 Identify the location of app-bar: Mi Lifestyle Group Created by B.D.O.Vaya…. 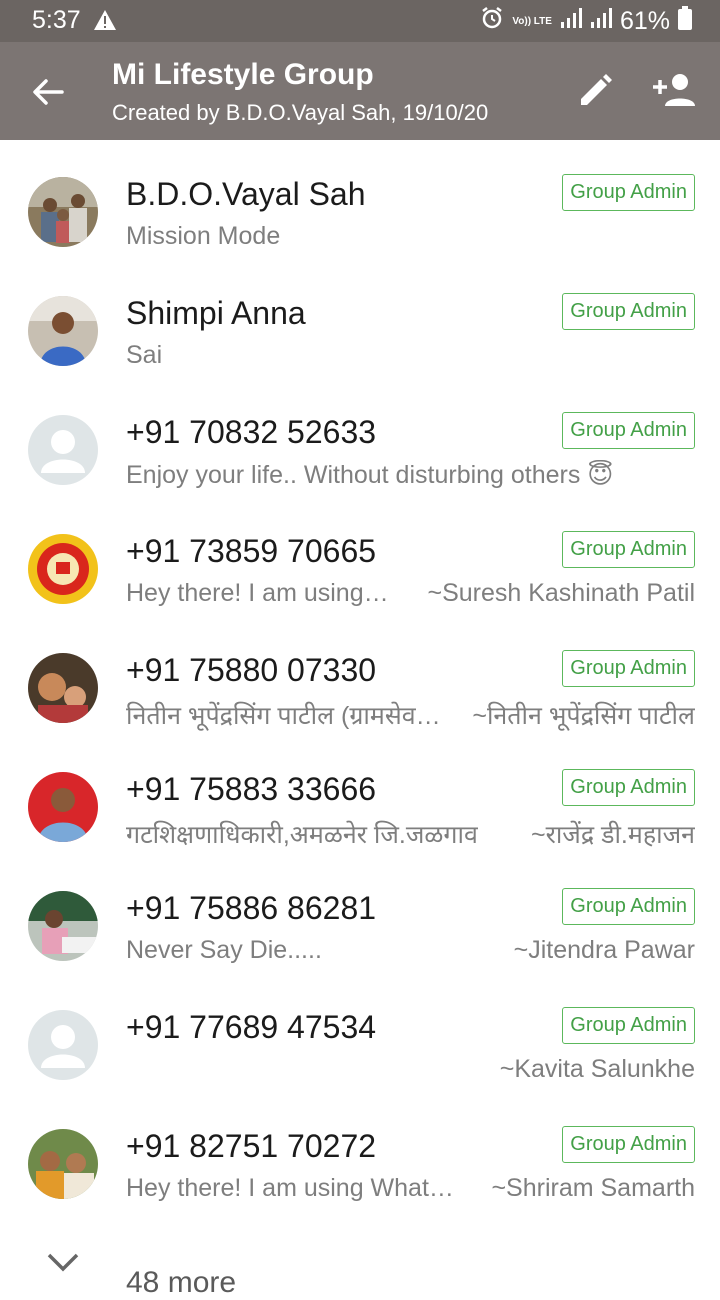
(360, 91).